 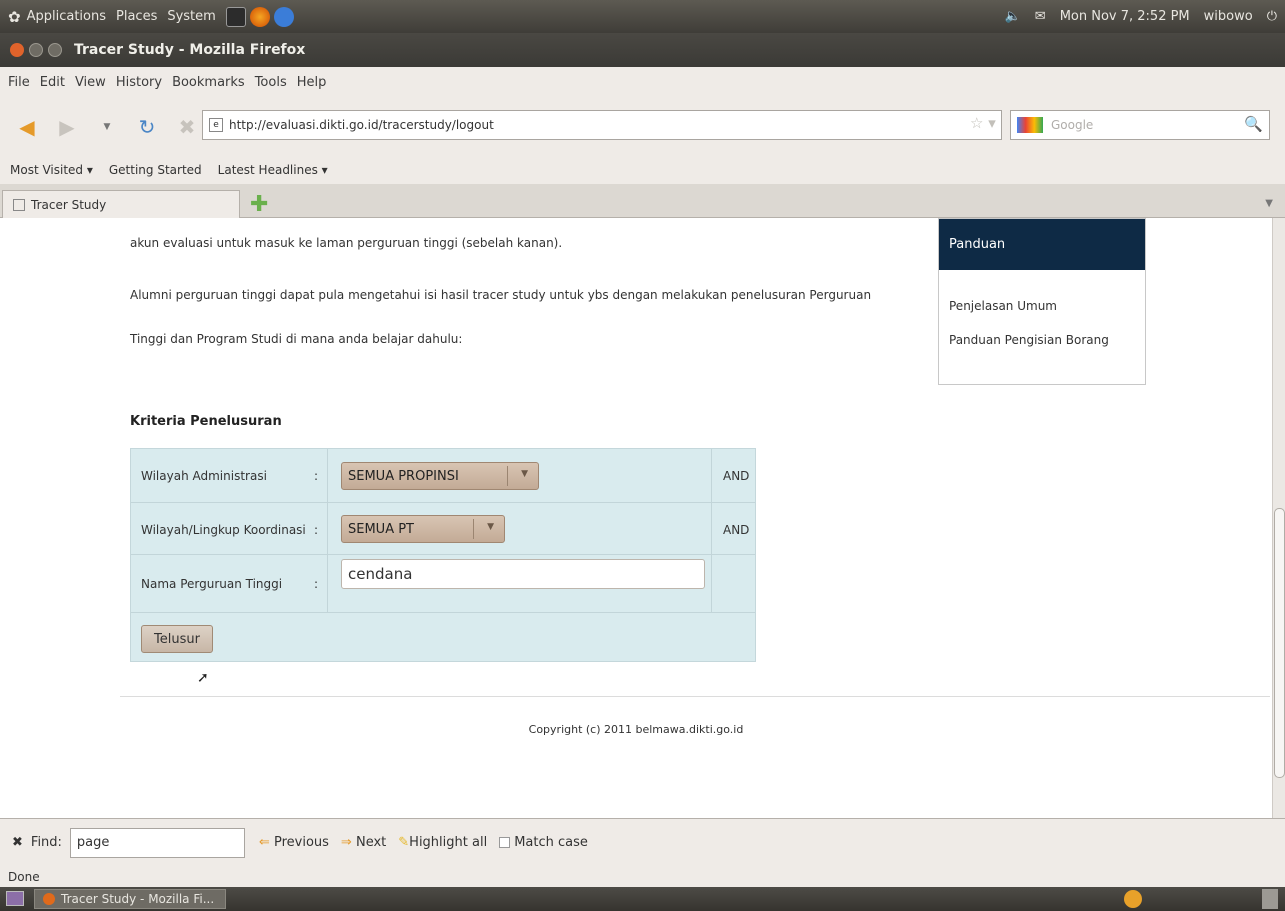 I want to click on bookmark-most-visited: Most Visited ▾, so click(x=51, y=170).